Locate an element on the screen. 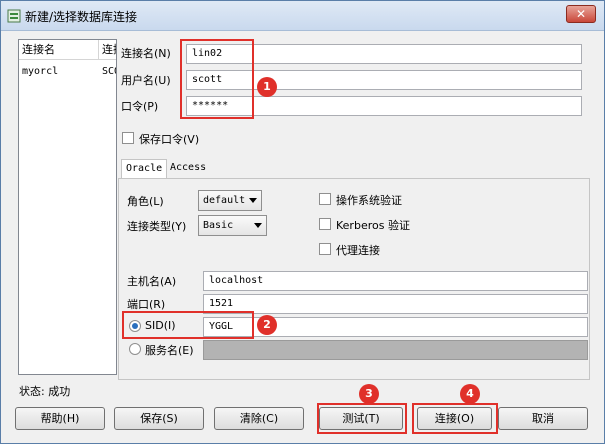 This screenshot has height=444, width=605. connection-list: 连接名 连接 myorcl SCOTT is located at coordinates (67, 207).